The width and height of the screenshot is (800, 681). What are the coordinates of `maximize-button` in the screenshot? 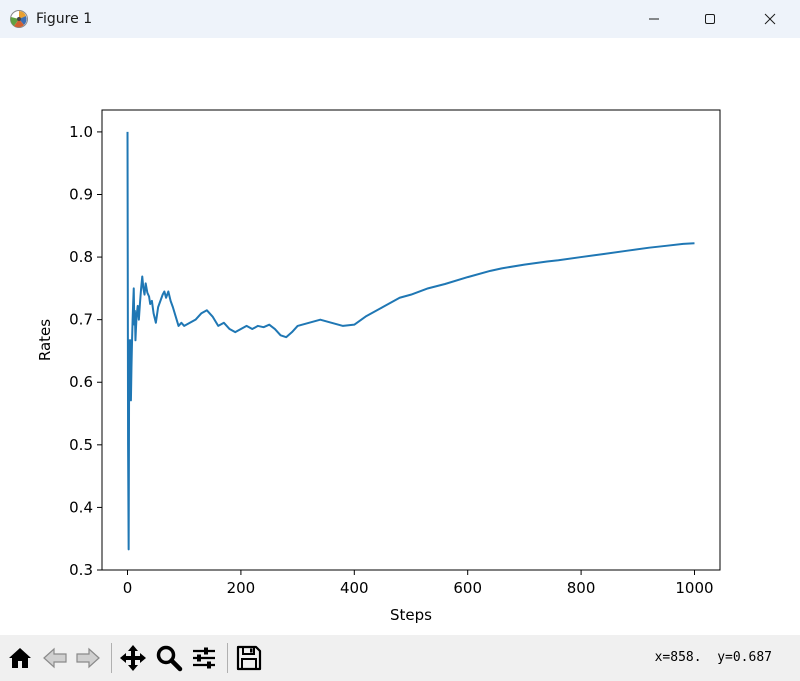 It's located at (710, 19).